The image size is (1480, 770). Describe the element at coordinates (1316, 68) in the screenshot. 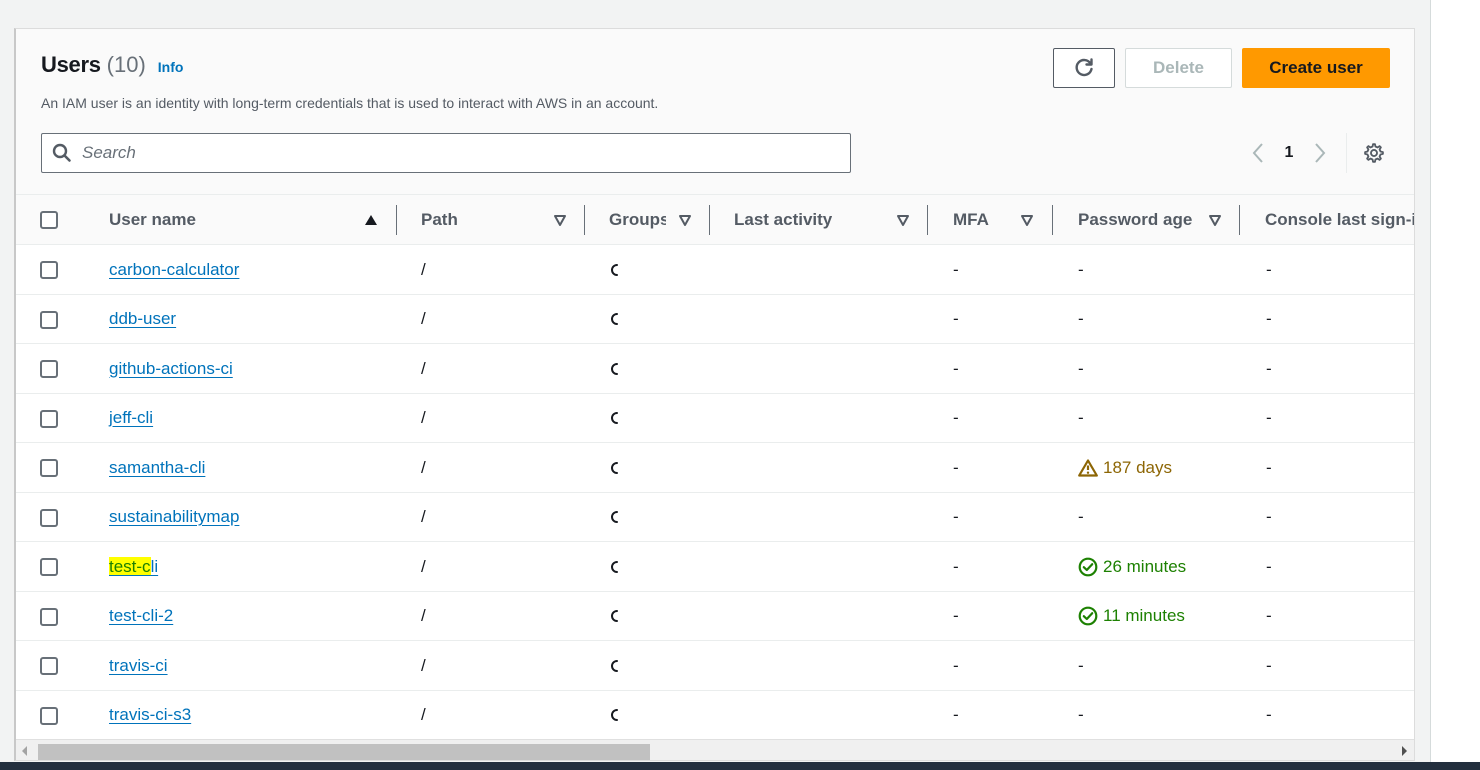

I see `create-user-button: Create user` at that location.